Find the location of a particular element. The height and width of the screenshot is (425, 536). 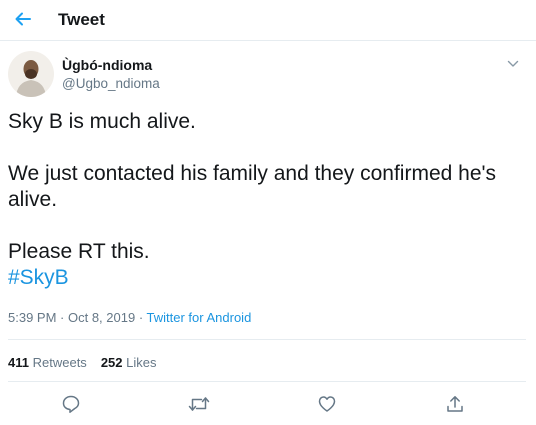

more-options-button is located at coordinates (513, 64).